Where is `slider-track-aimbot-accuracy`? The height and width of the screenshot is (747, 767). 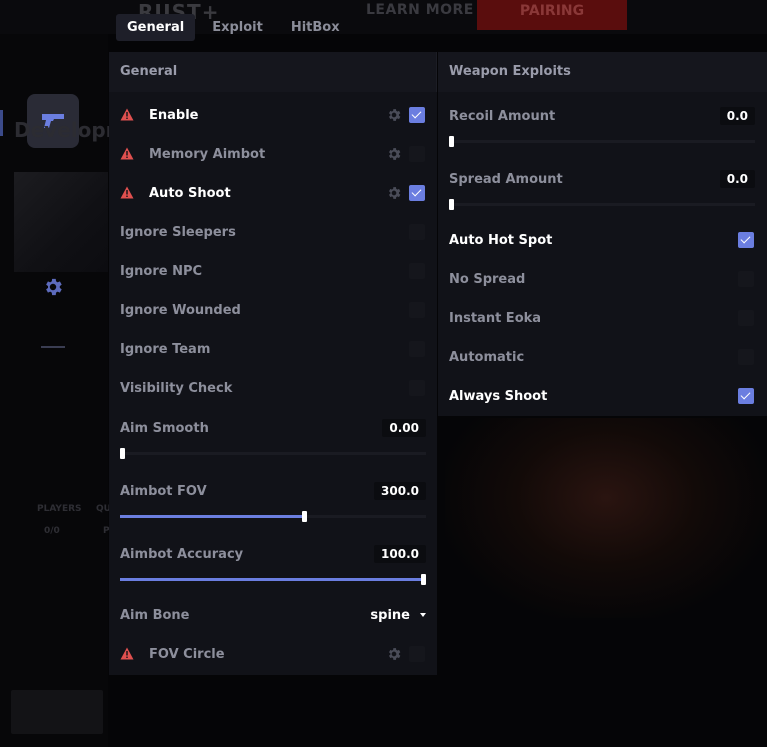
slider-track-aimbot-accuracy is located at coordinates (273, 579).